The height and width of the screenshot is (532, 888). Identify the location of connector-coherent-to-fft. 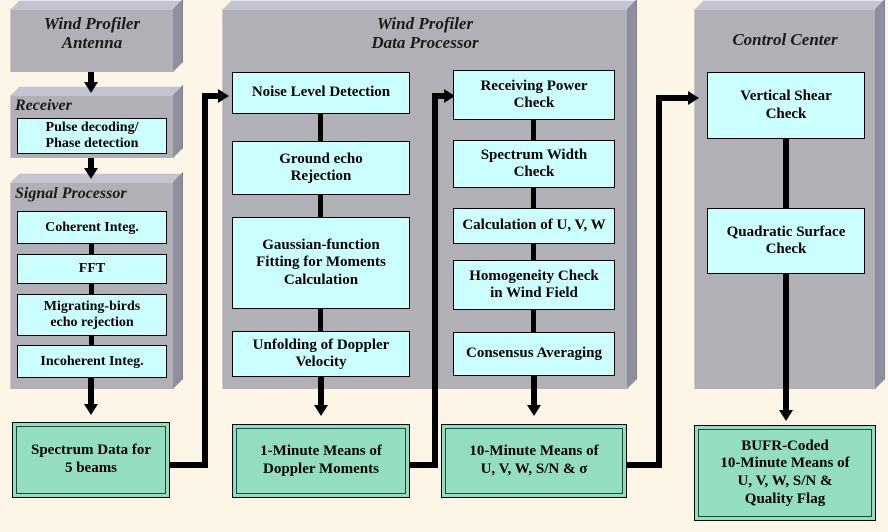
(91, 249).